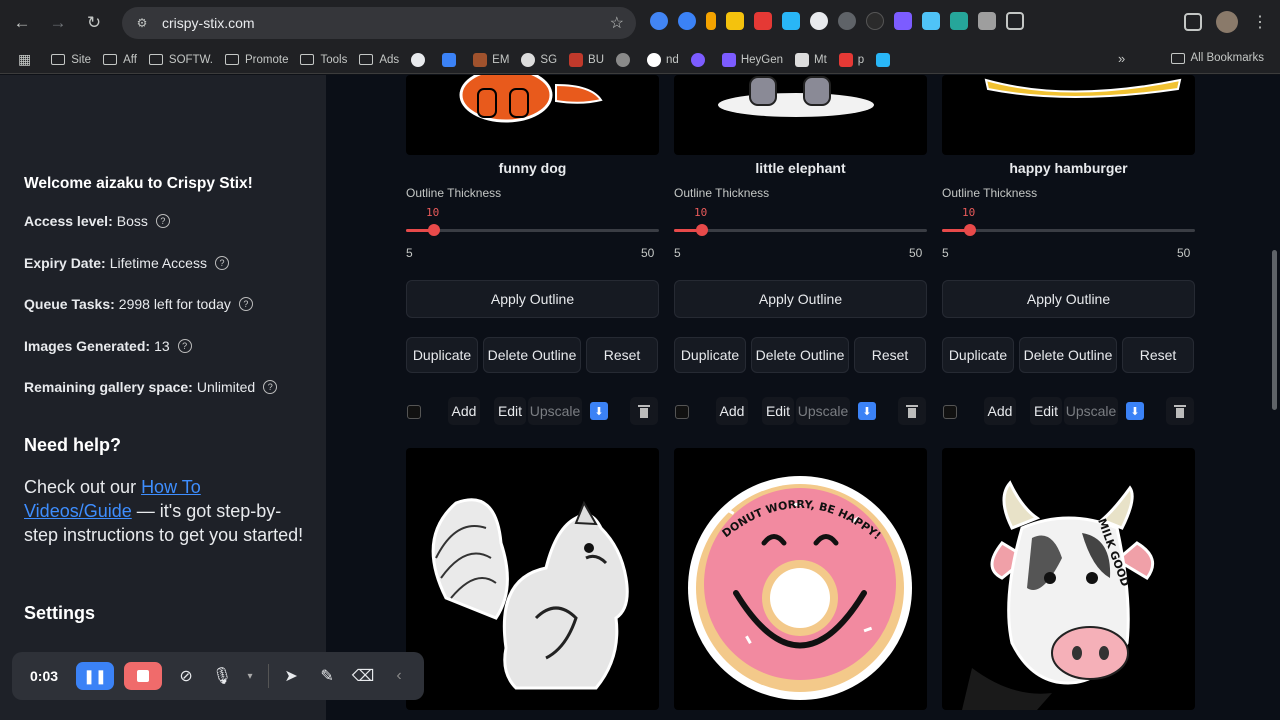 This screenshot has height=720, width=1280. Describe the element at coordinates (327, 676) in the screenshot. I see `pen-icon: ✎` at that location.